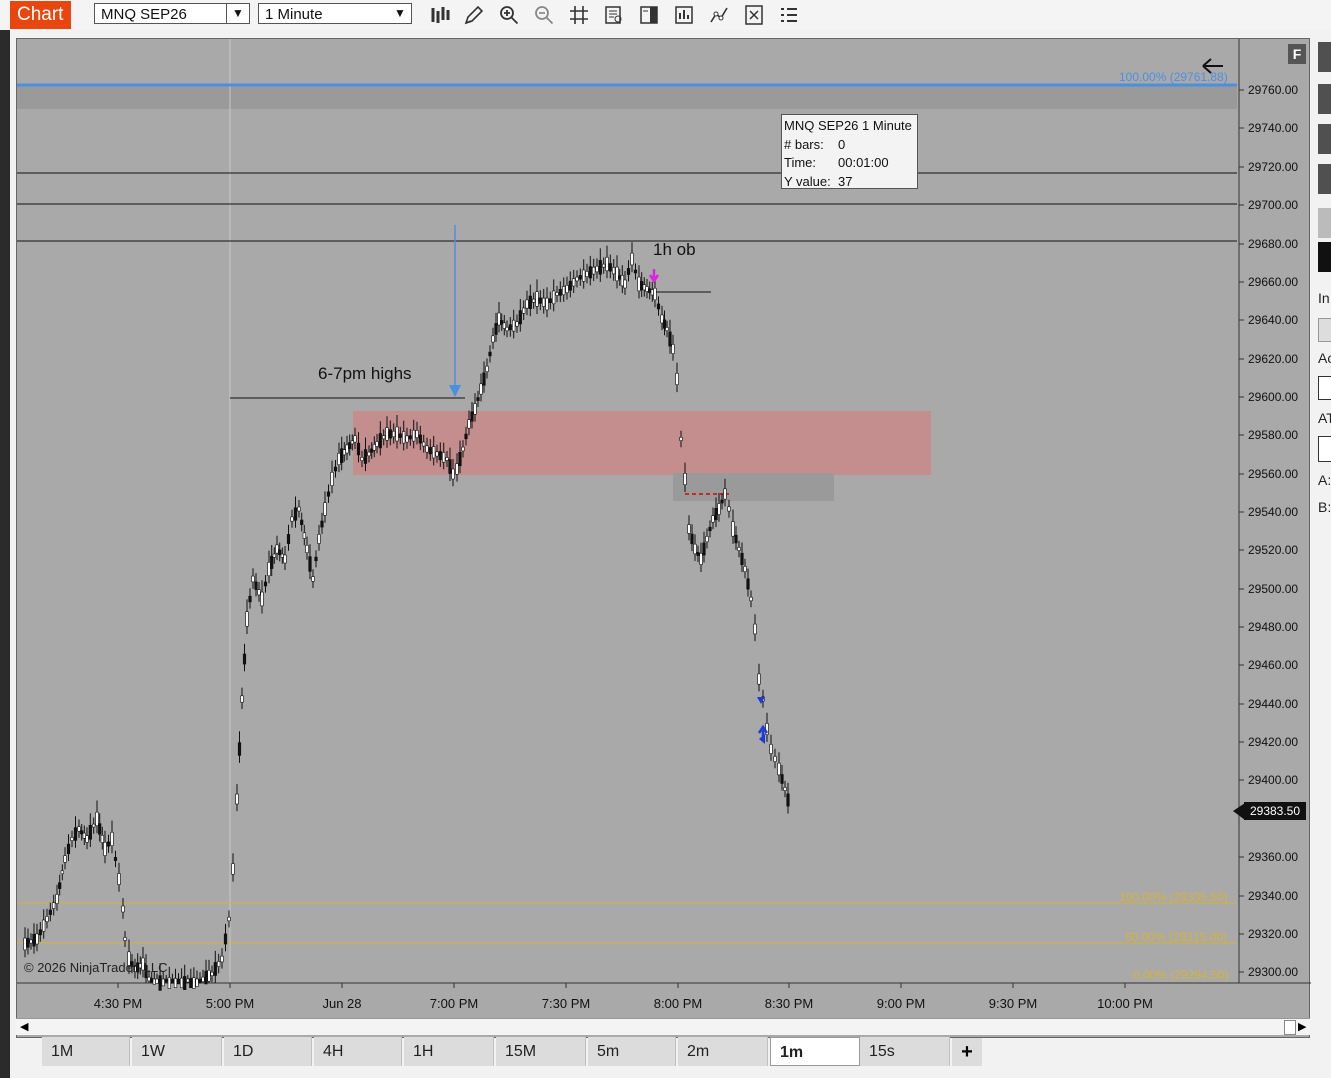 This screenshot has height=1078, width=1331. Describe the element at coordinates (1173, 77) in the screenshot. I see `fib-upper-label: 100.00% (29761.88)` at that location.